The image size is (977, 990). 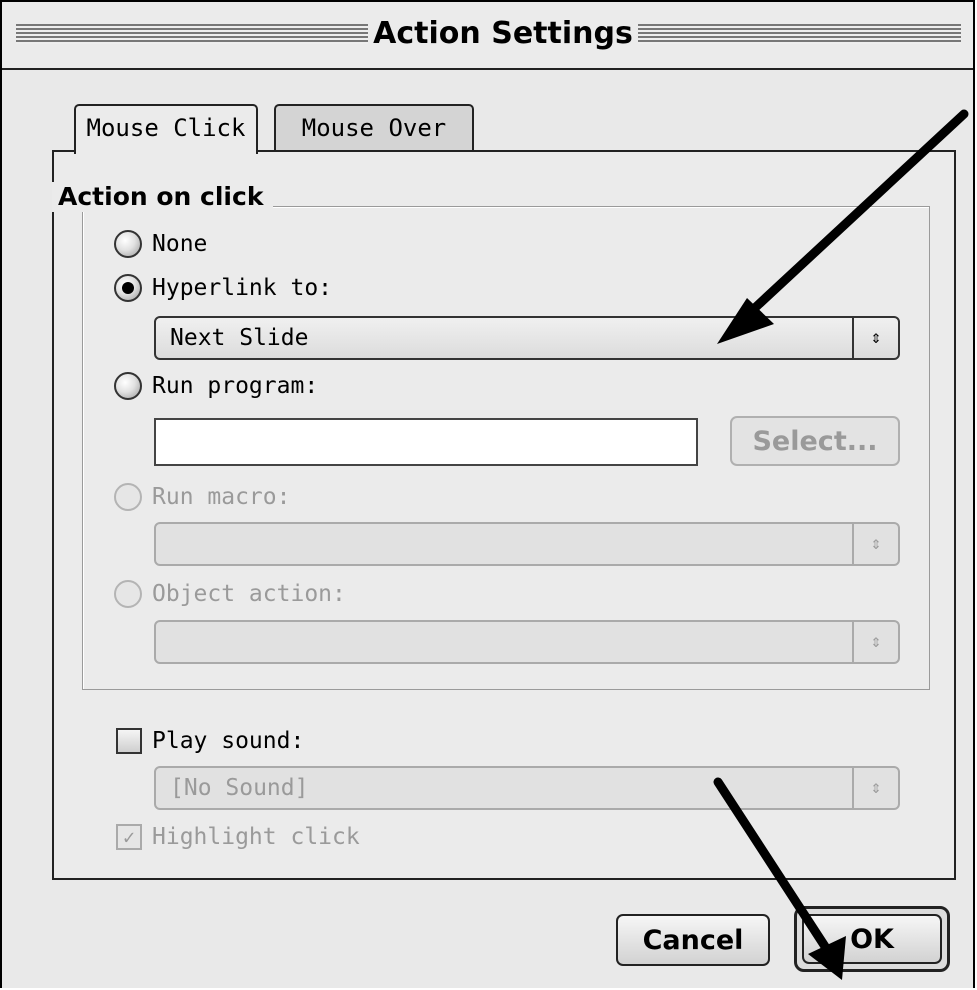 I want to click on option-object-action: Object action:, so click(x=230, y=594).